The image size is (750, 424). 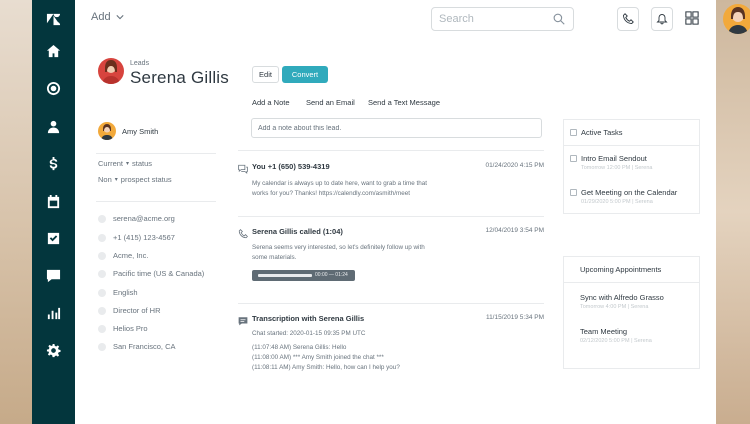 What do you see at coordinates (102, 328) in the screenshot?
I see `tag-icon` at bounding box center [102, 328].